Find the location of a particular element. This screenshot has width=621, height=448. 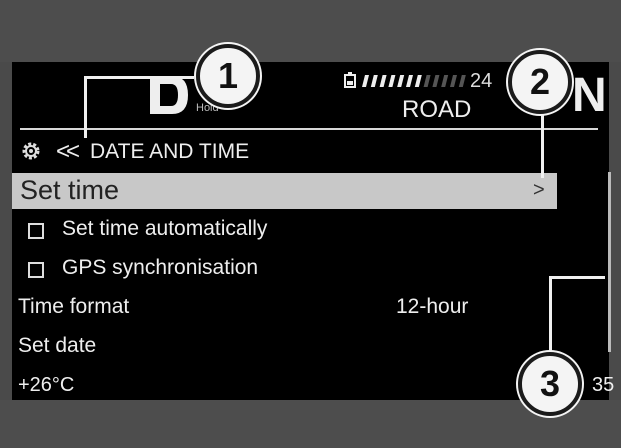

back-button: << is located at coordinates (68, 152).